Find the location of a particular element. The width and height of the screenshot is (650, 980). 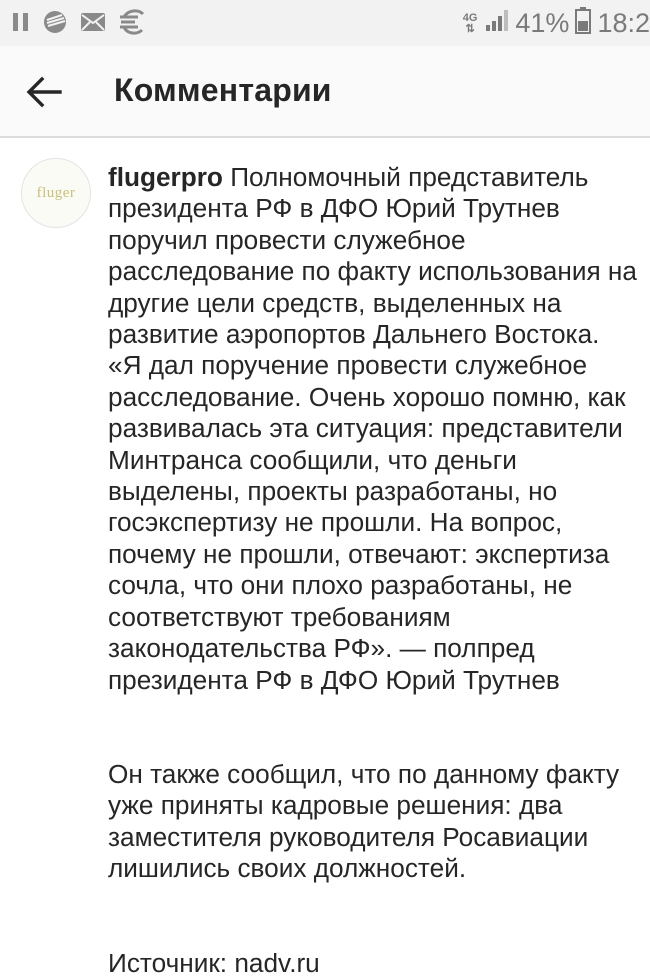

mail-icon is located at coordinates (93, 24).